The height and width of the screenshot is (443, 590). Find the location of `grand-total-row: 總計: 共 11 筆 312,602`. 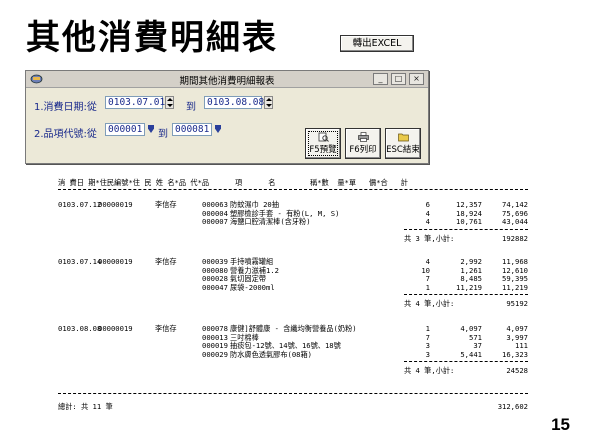

grand-total-row: 總計: 共 11 筆 312,602 is located at coordinates (293, 407).